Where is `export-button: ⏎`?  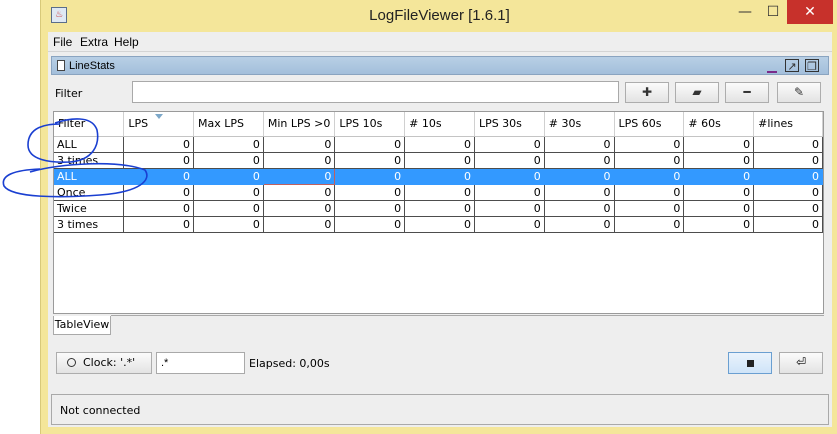 export-button: ⏎ is located at coordinates (801, 363).